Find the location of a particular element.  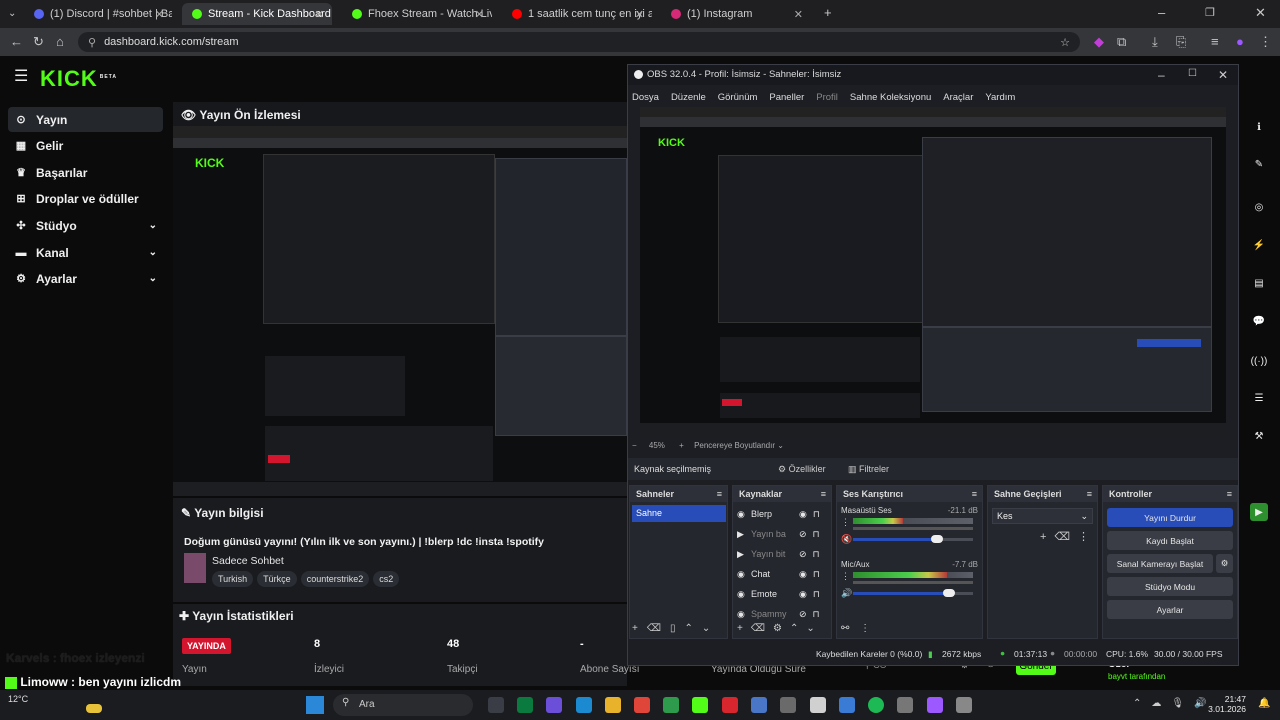

source-item: ▶ Yayın bit ⊘ ⊓ is located at coordinates (781, 554).